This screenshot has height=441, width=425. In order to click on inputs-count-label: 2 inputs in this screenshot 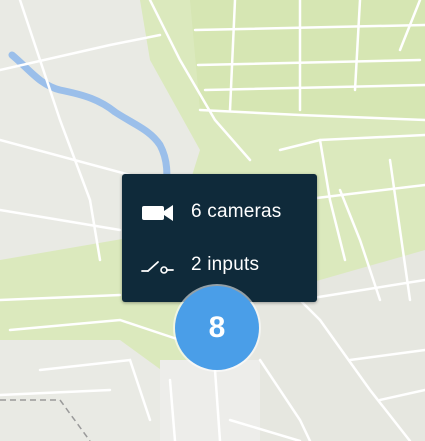, I will do `click(225, 264)`.